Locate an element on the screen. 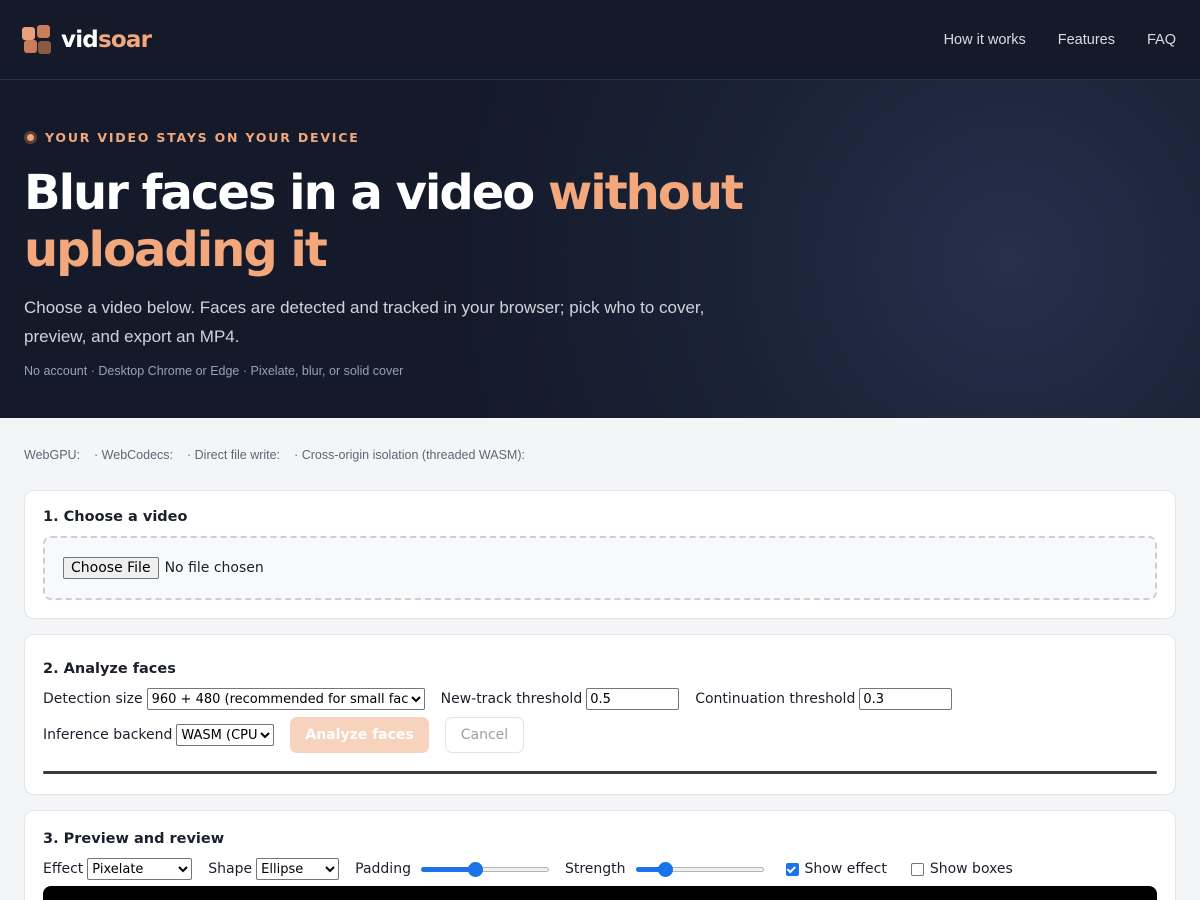  strength-label: Strength is located at coordinates (595, 869).